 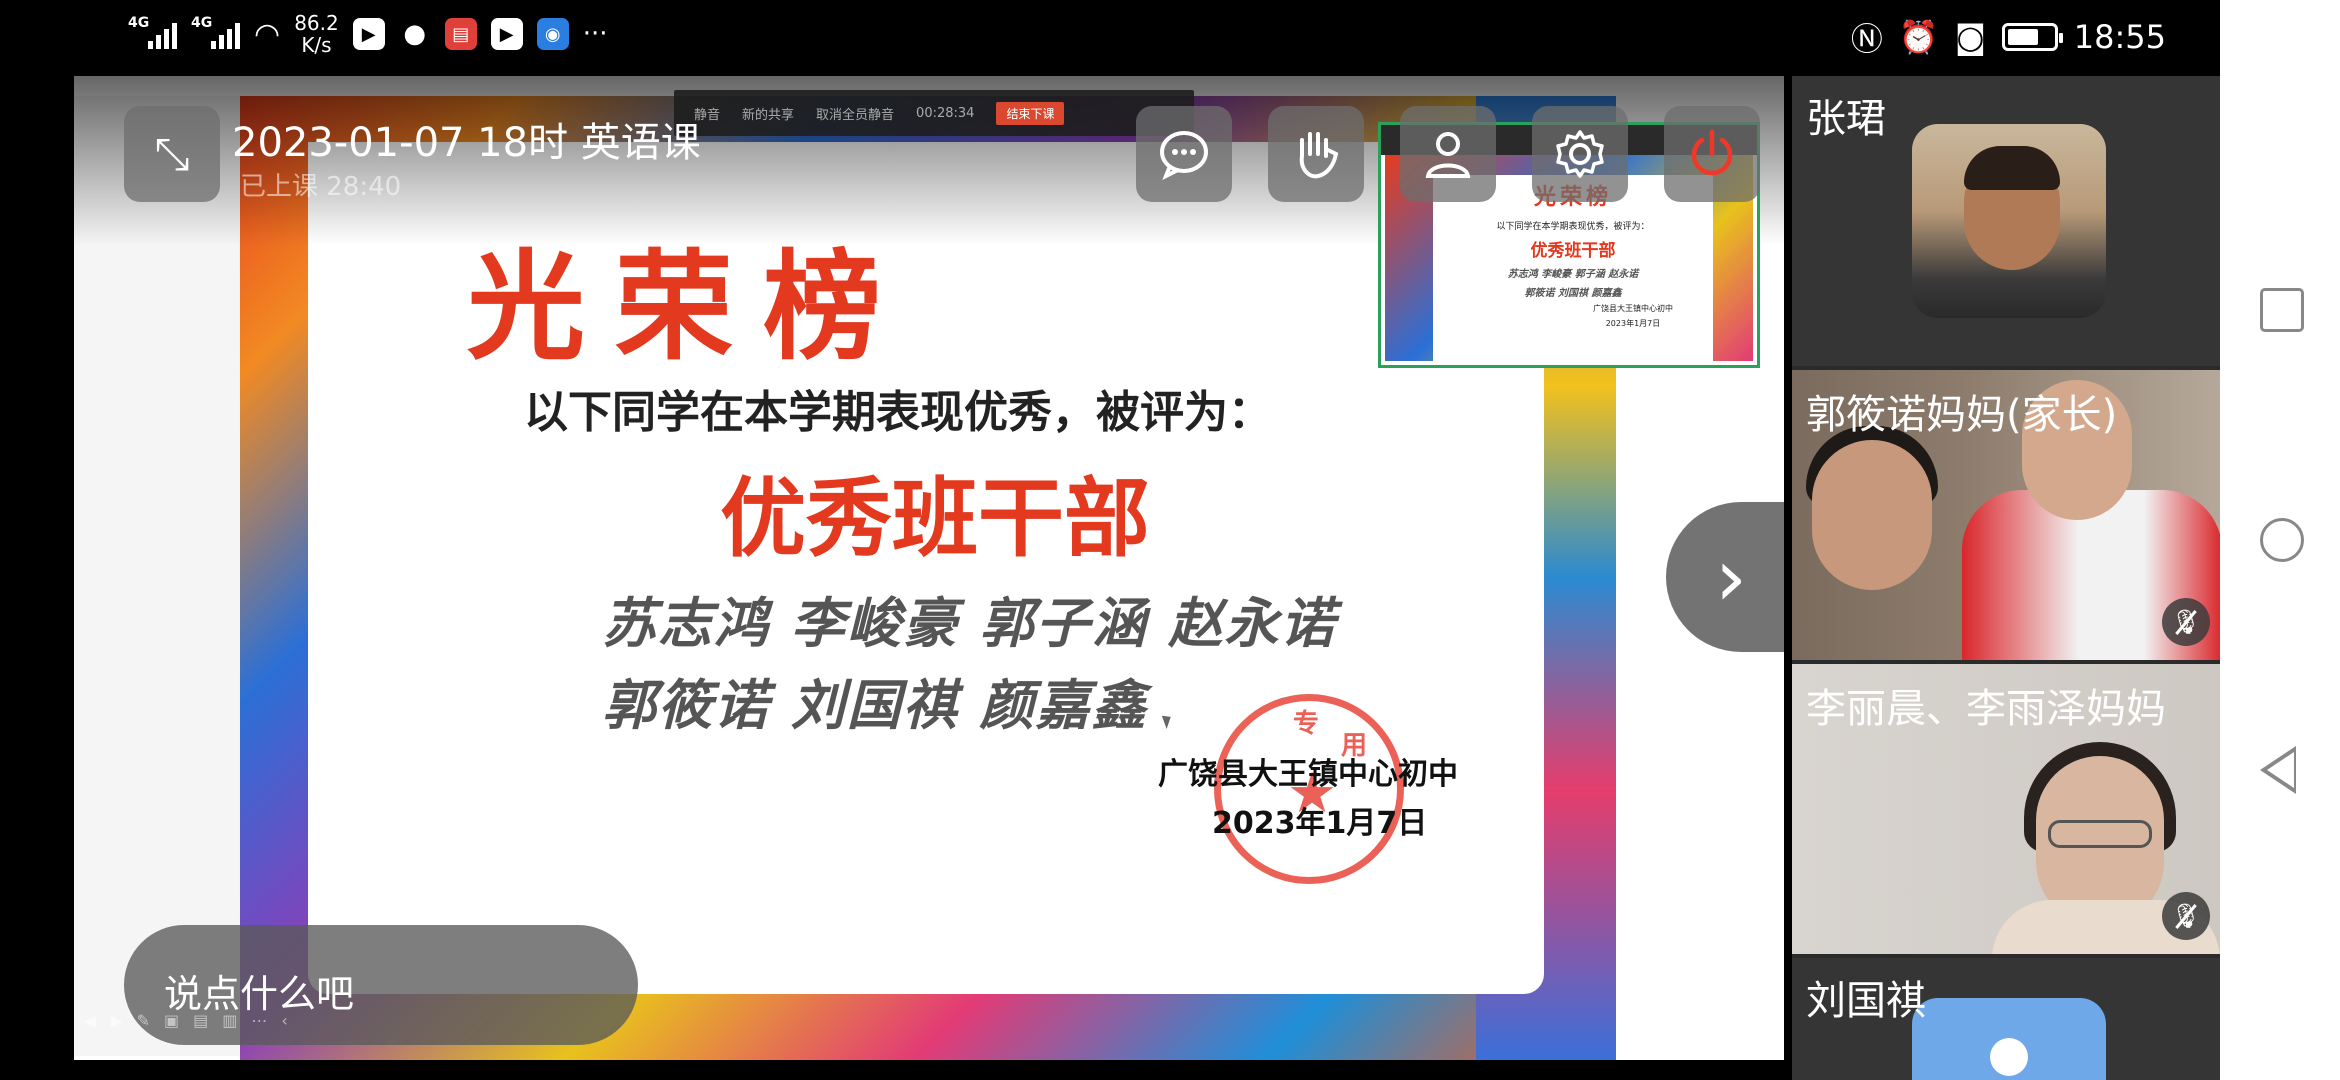 What do you see at coordinates (1573, 274) in the screenshot?
I see `thumb-names-line1: 苏志鸿 李峻豪 郭子涵 赵永诺` at bounding box center [1573, 274].